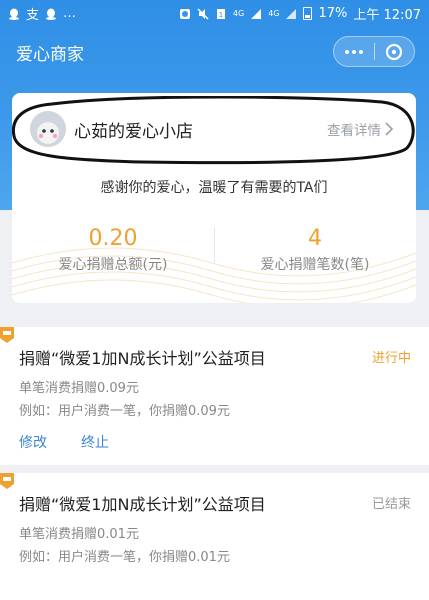 This screenshot has width=429, height=600. Describe the element at coordinates (238, 13) in the screenshot. I see `network-type: 4G` at that location.